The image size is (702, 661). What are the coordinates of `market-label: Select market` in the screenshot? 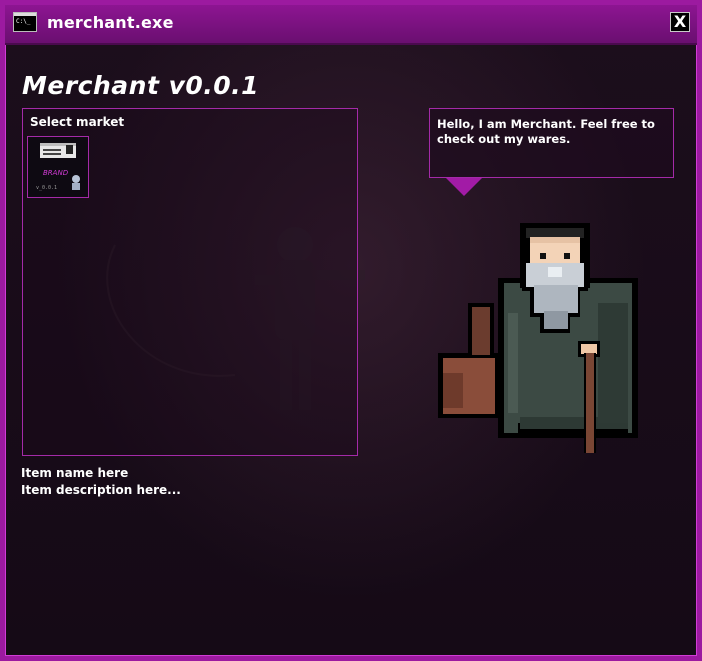 It's located at (77, 122).